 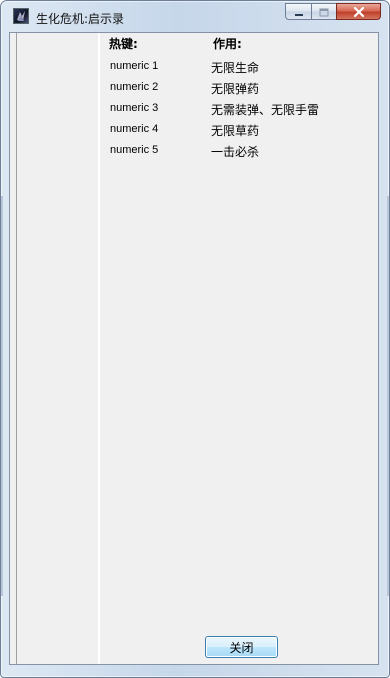 What do you see at coordinates (16, 348) in the screenshot?
I see `divider` at bounding box center [16, 348].